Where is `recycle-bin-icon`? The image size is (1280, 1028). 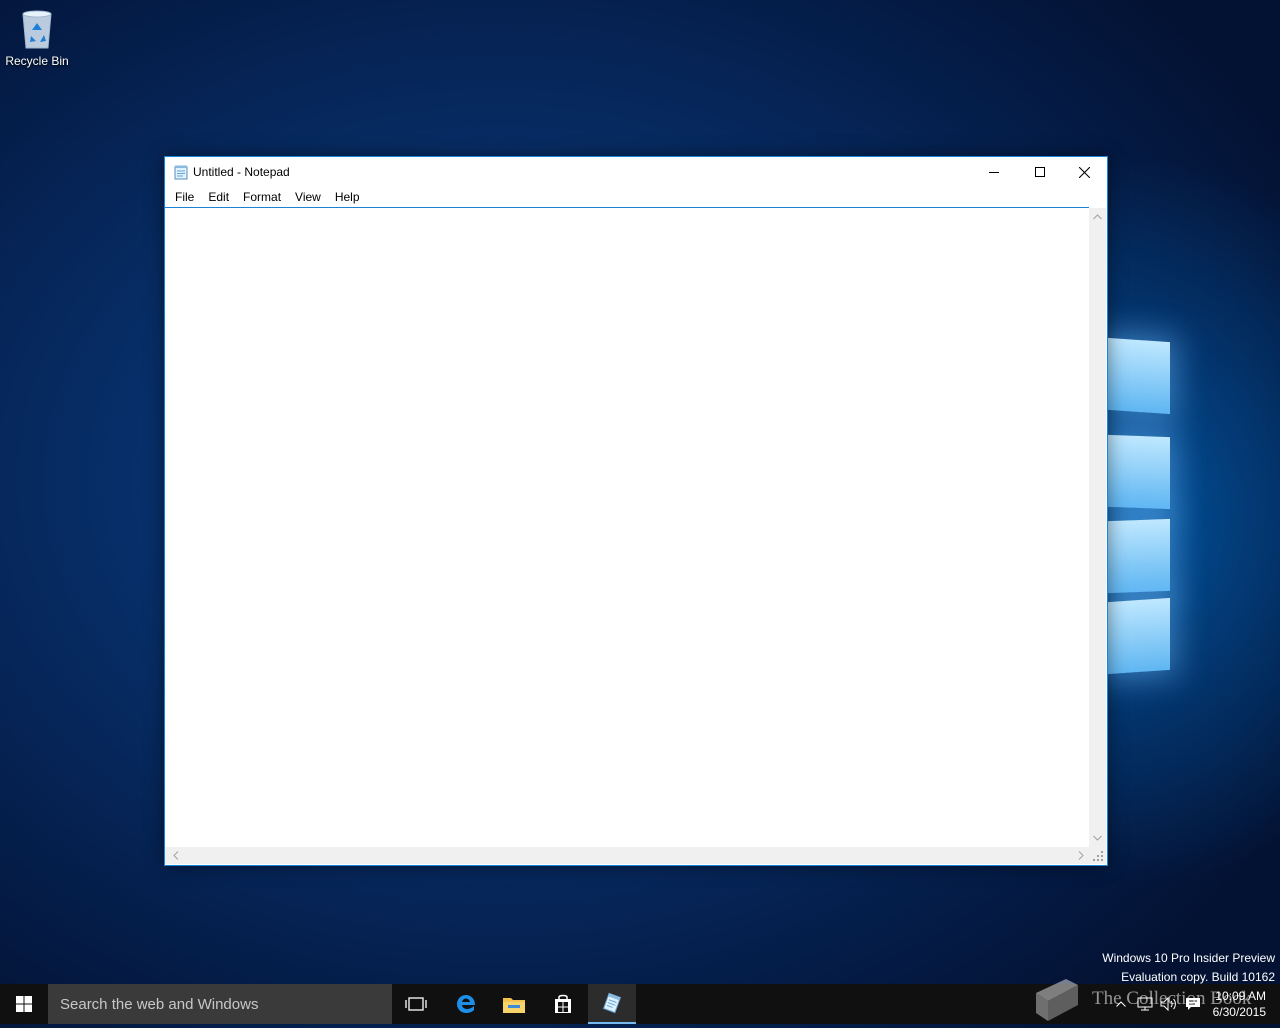 recycle-bin-icon is located at coordinates (37, 29).